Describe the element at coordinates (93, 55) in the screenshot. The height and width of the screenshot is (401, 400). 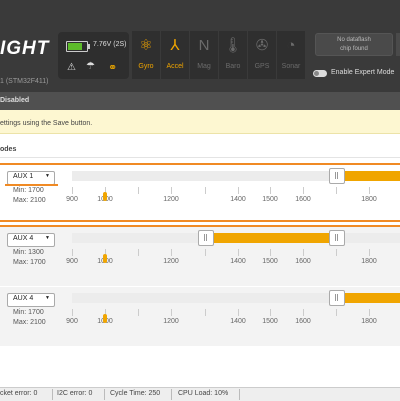
I see `battery-panel: 7.76V (2S) ⚠ ☂ ⚭` at that location.